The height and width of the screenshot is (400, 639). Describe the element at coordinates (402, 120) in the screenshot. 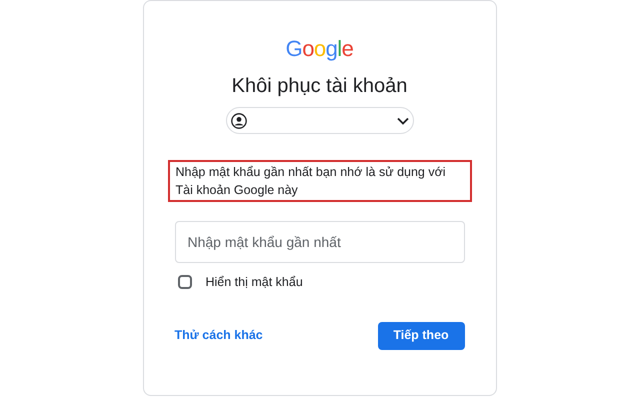

I see `chevron-icon` at that location.